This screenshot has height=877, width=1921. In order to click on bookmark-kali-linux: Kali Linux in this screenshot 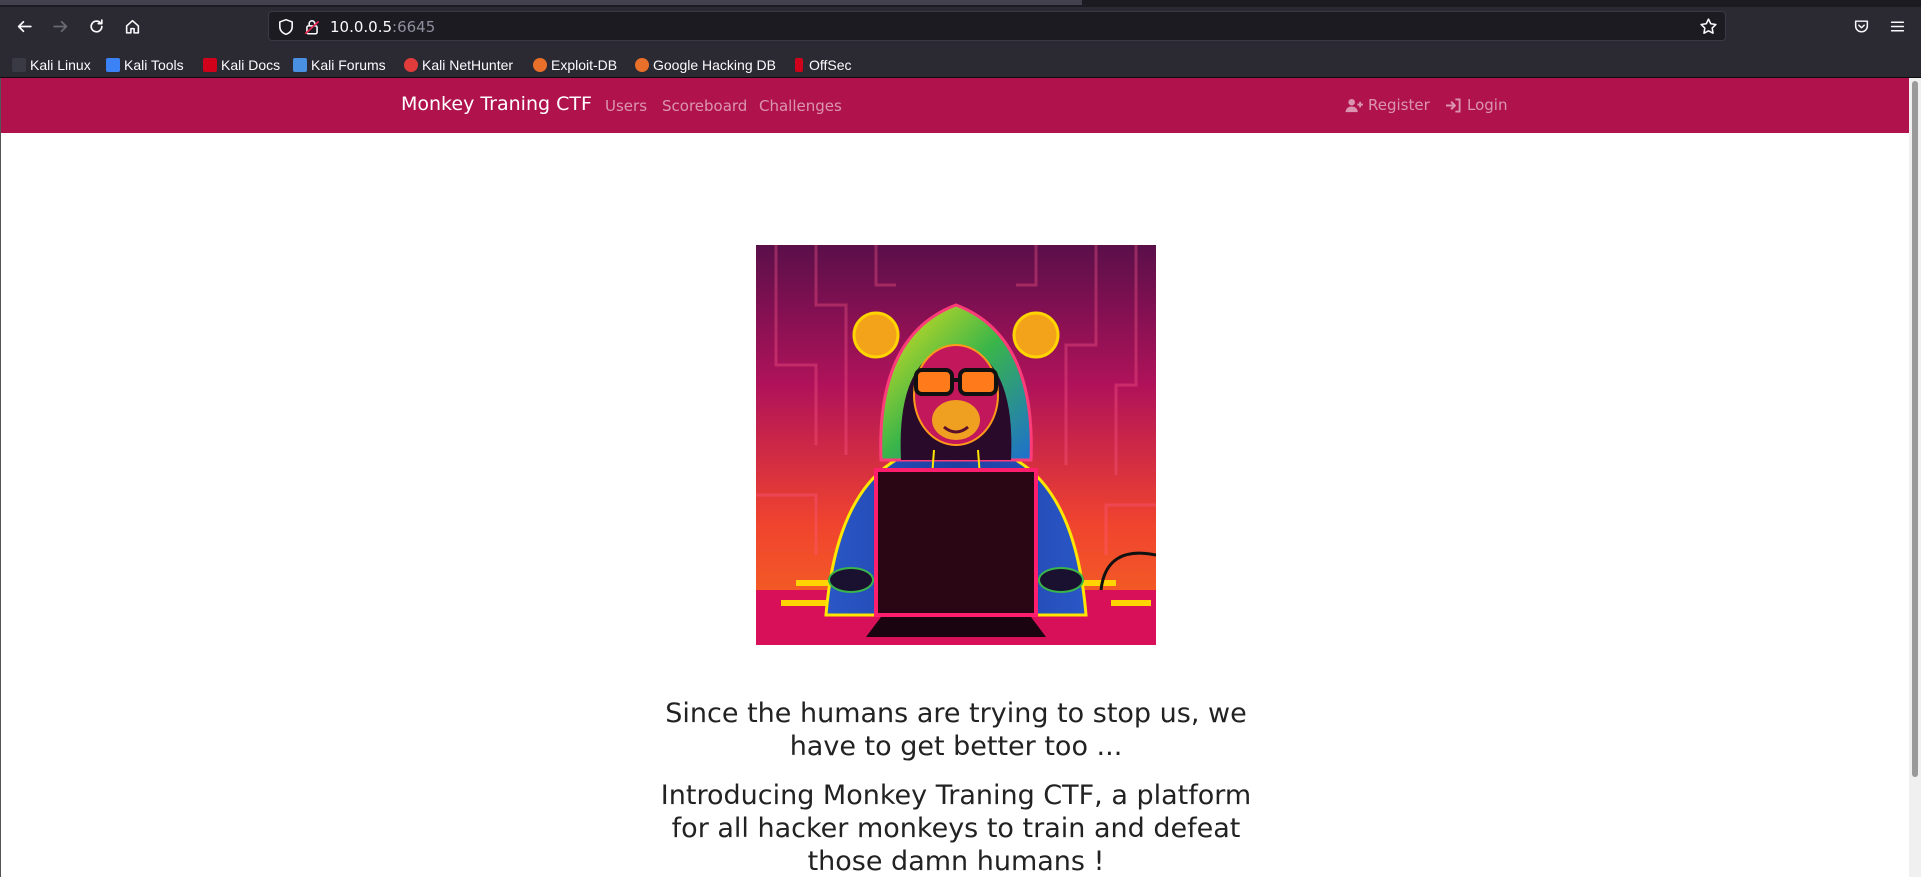, I will do `click(51, 65)`.